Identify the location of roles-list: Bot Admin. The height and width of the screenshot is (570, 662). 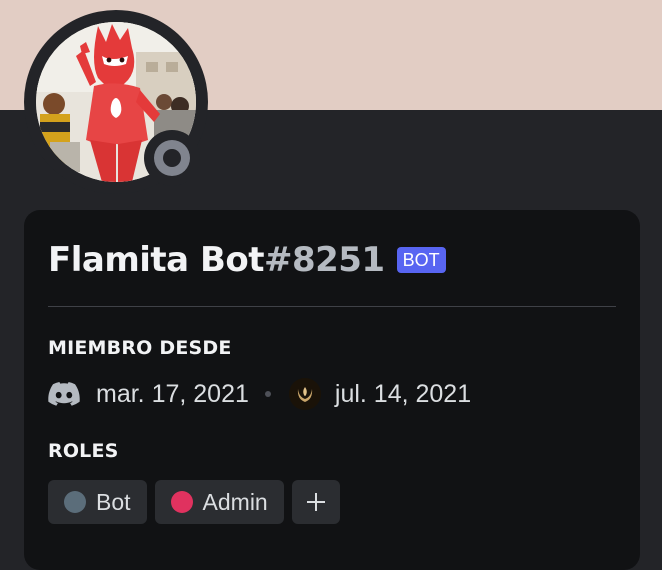
(194, 502).